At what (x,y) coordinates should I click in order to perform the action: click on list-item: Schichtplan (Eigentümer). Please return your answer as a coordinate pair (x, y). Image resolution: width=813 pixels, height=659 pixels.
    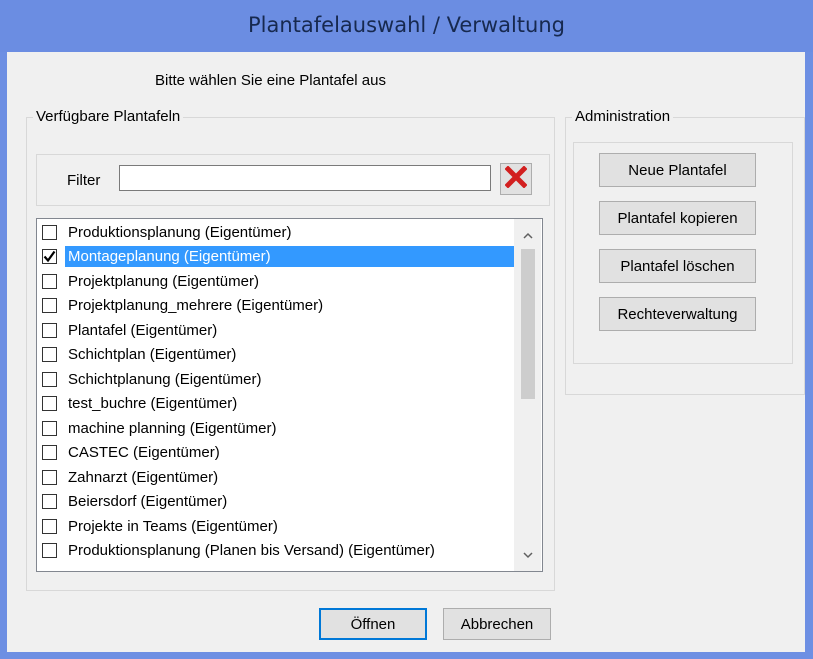
    Looking at the image, I should click on (275, 355).